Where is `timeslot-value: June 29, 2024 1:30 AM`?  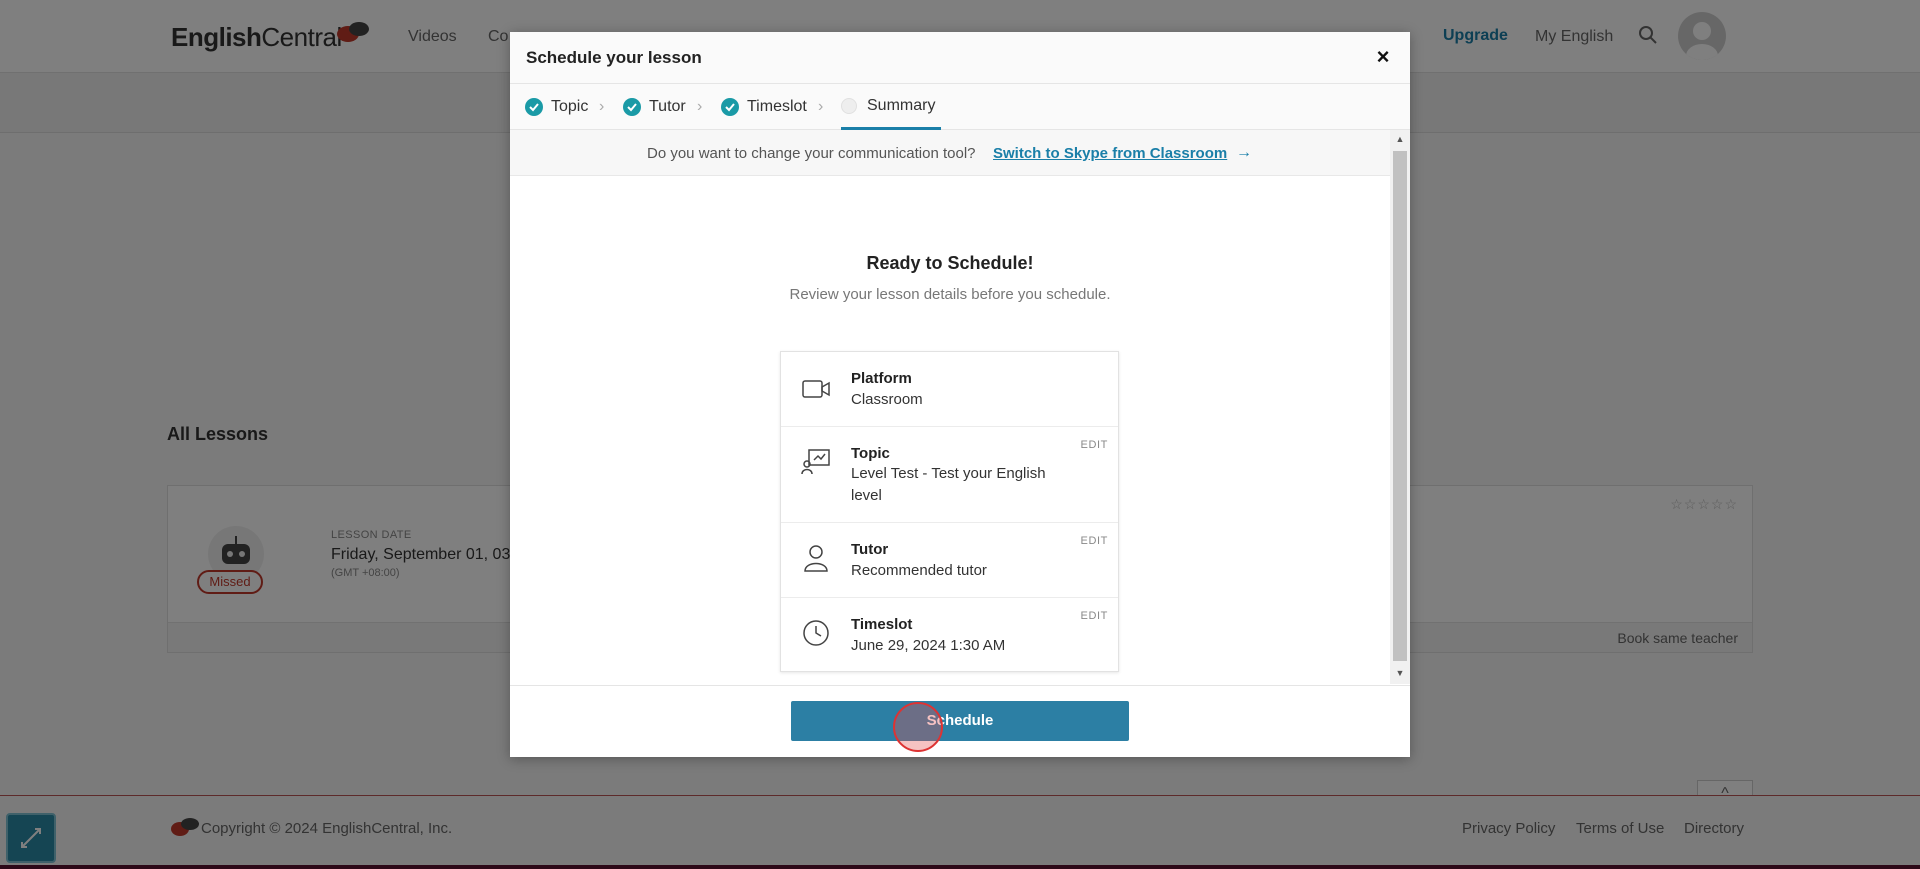 timeslot-value: June 29, 2024 1:30 AM is located at coordinates (928, 645).